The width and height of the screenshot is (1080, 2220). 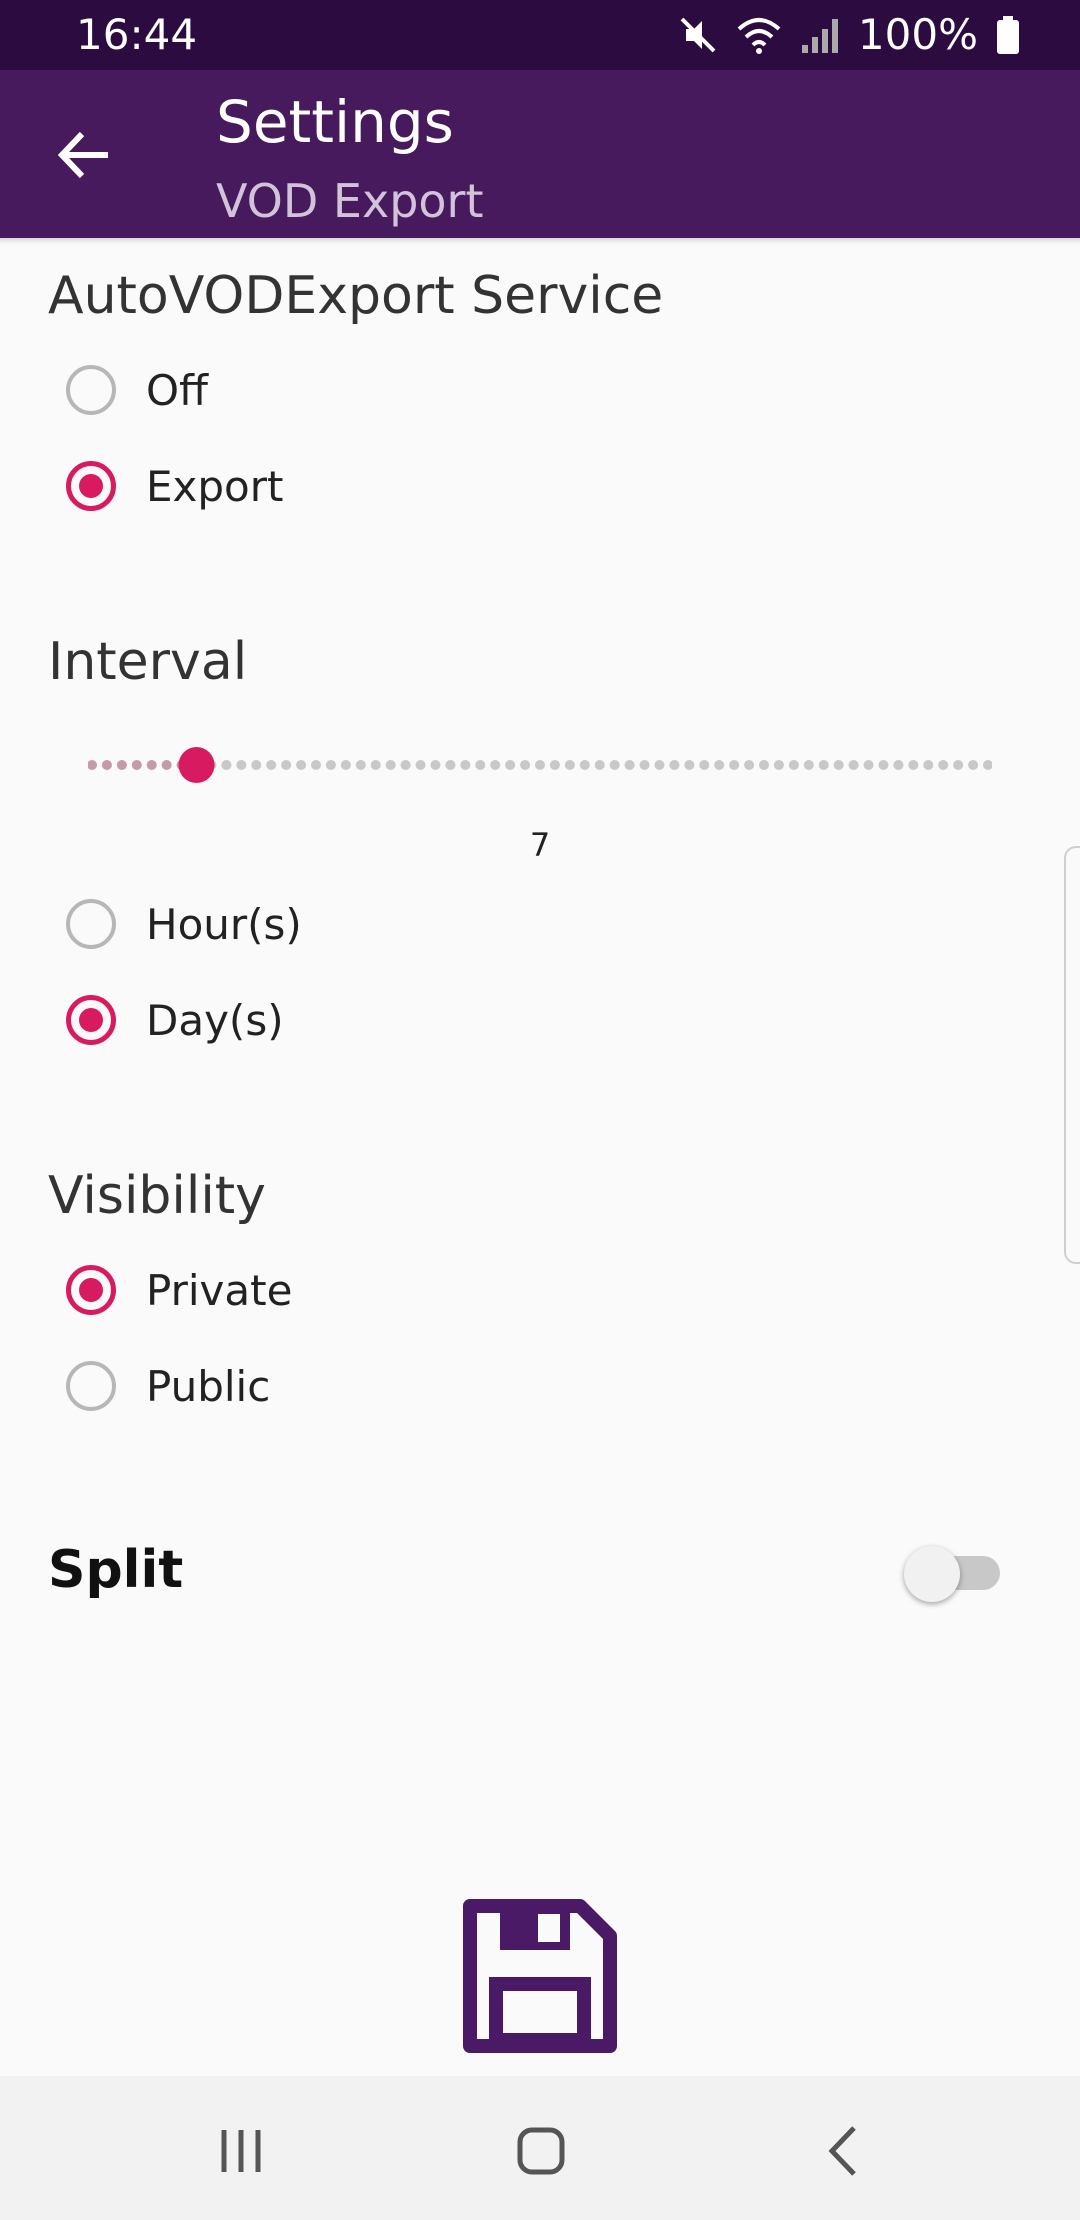 I want to click on recents-button, so click(x=241, y=2151).